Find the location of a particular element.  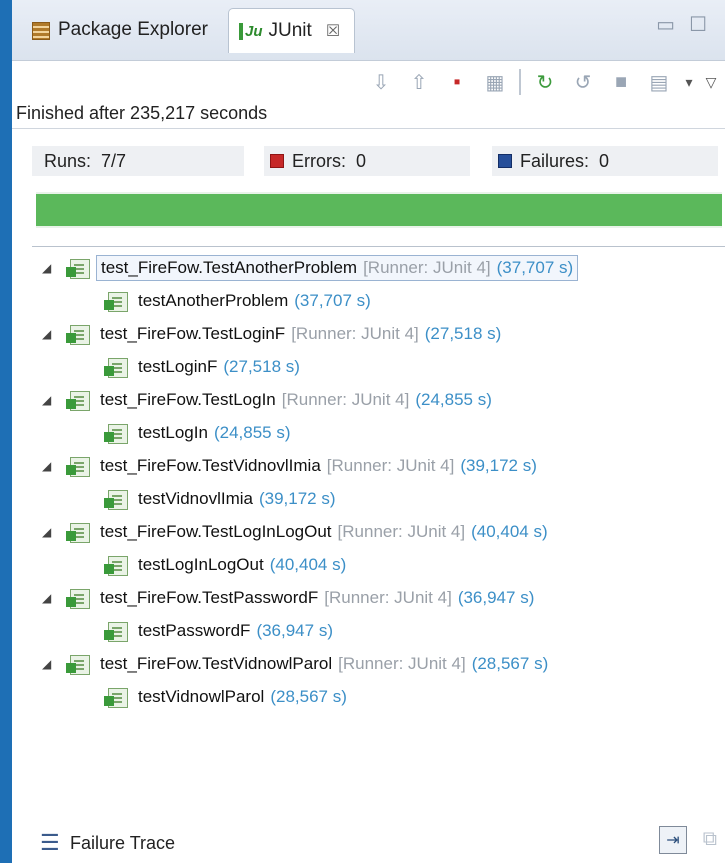

case-name: testLogIn is located at coordinates (173, 432).